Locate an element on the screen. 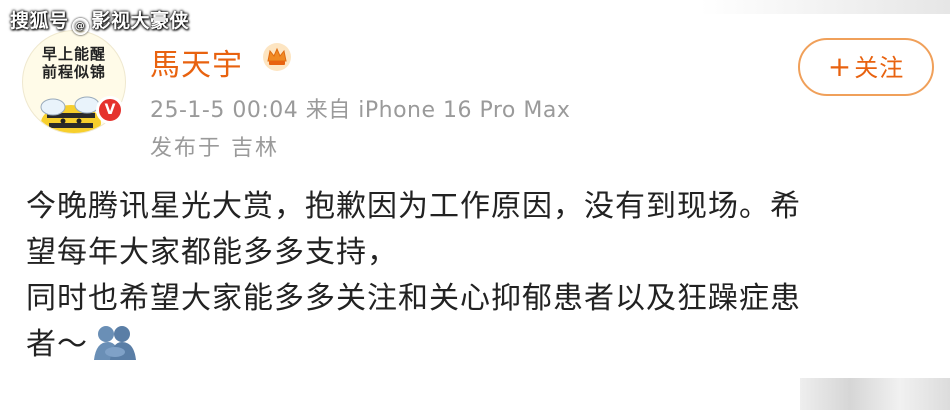  hug-emoji-icon is located at coordinates (115, 343).